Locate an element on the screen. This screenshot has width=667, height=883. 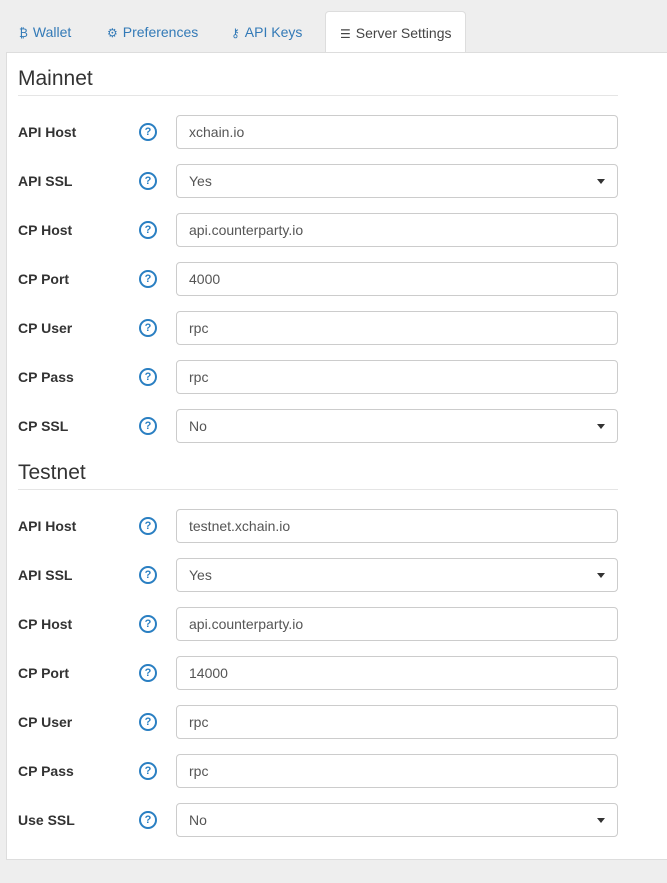
tab-label: API Keys is located at coordinates (273, 32).